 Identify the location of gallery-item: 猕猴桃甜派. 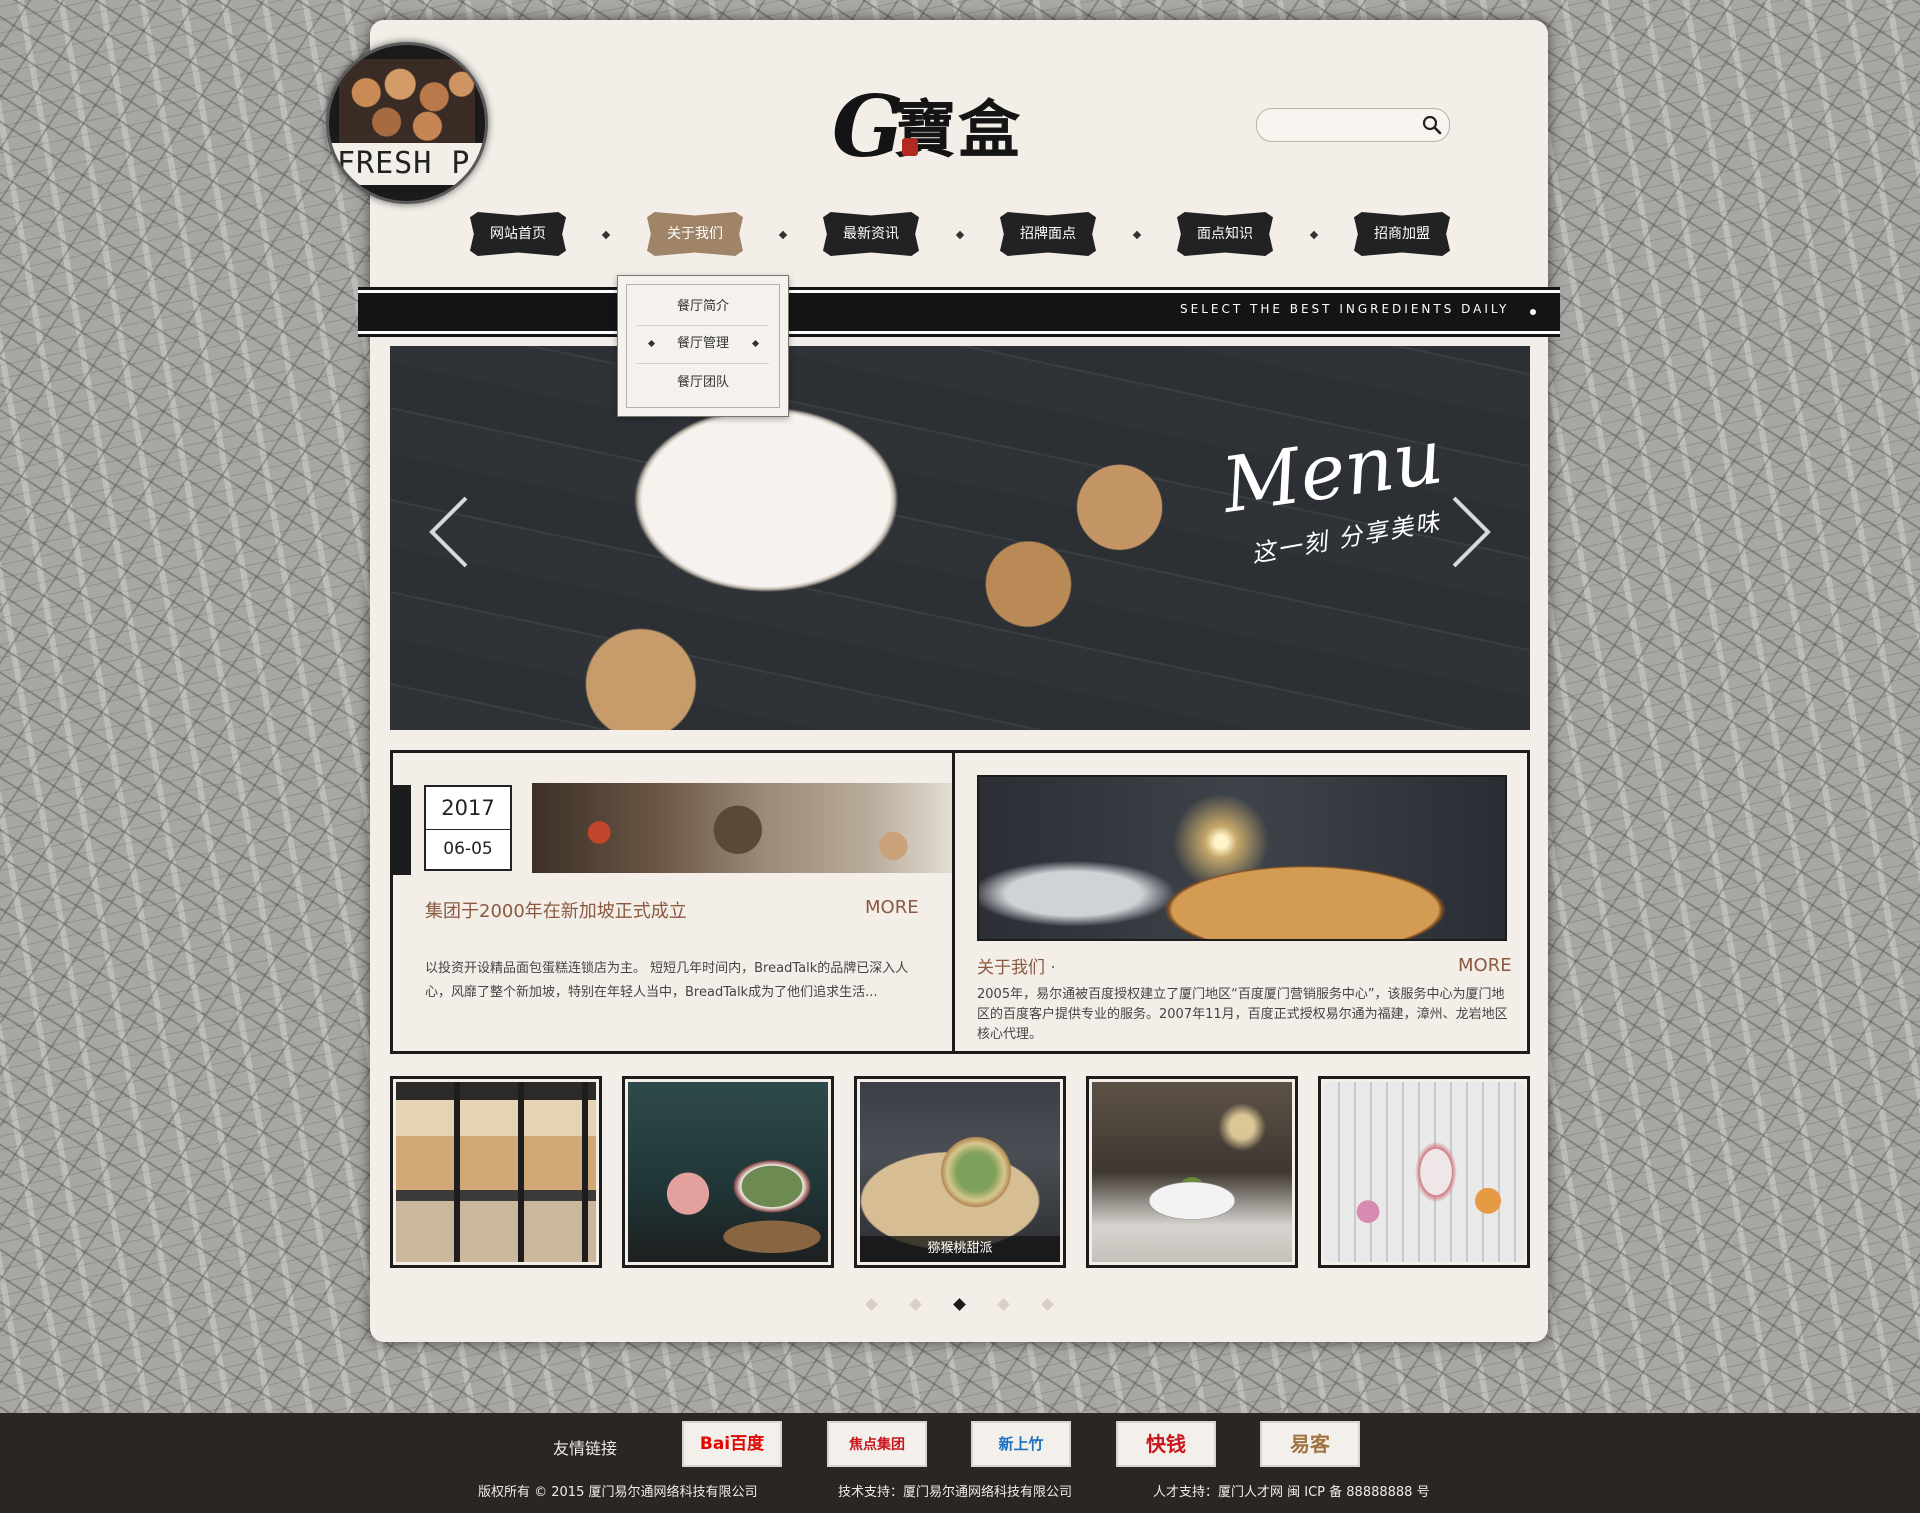
(960, 1172).